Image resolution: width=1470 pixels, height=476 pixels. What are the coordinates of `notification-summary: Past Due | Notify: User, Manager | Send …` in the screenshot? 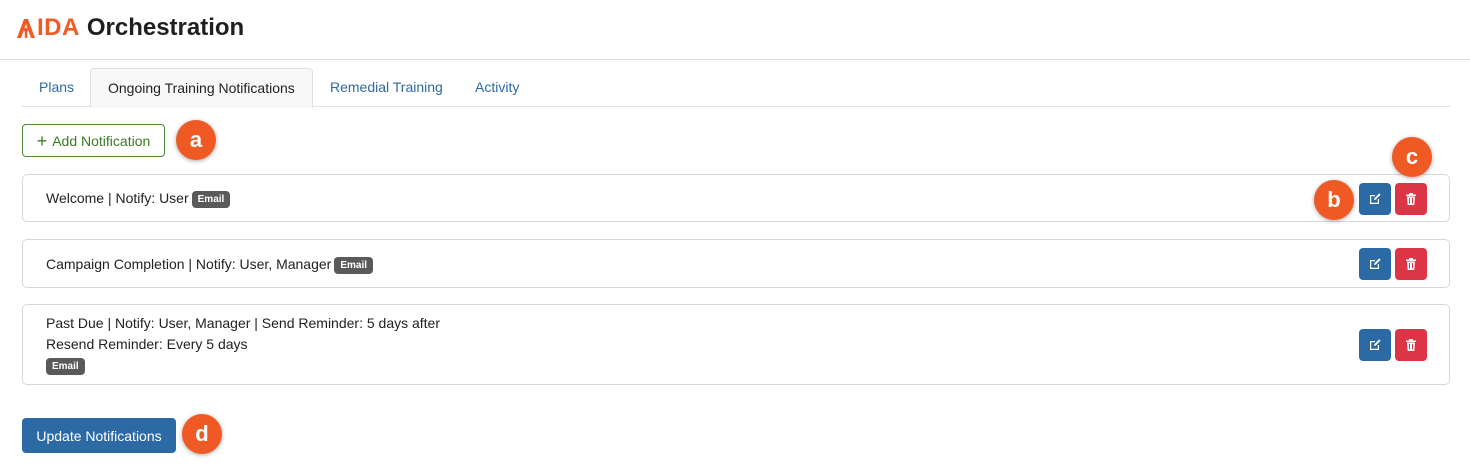 It's located at (243, 323).